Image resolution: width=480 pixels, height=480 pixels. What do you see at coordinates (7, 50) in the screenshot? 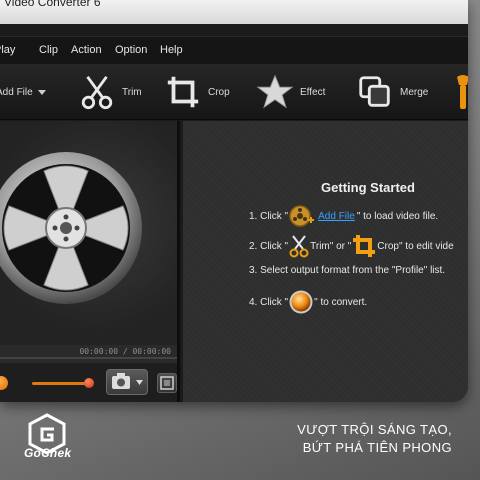
I see `menu-play: Play` at bounding box center [7, 50].